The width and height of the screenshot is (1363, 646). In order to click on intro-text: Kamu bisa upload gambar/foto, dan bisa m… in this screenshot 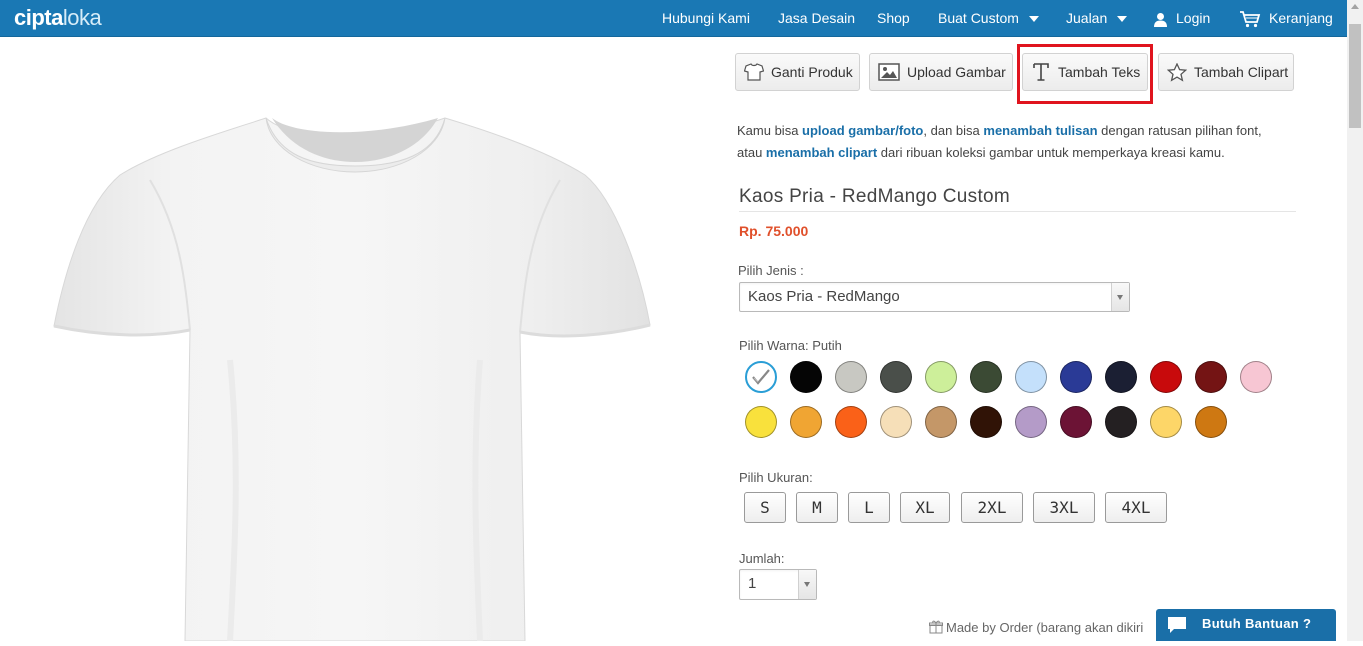, I will do `click(1022, 142)`.